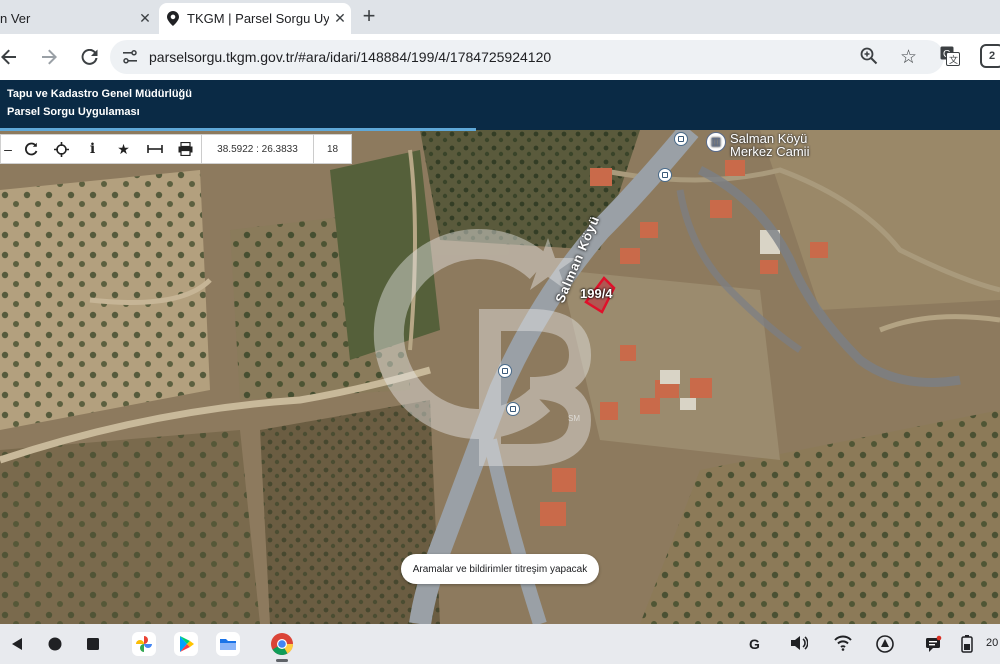 The image size is (1000, 664). Describe the element at coordinates (17, 646) in the screenshot. I see `back-nav-icon` at that location.